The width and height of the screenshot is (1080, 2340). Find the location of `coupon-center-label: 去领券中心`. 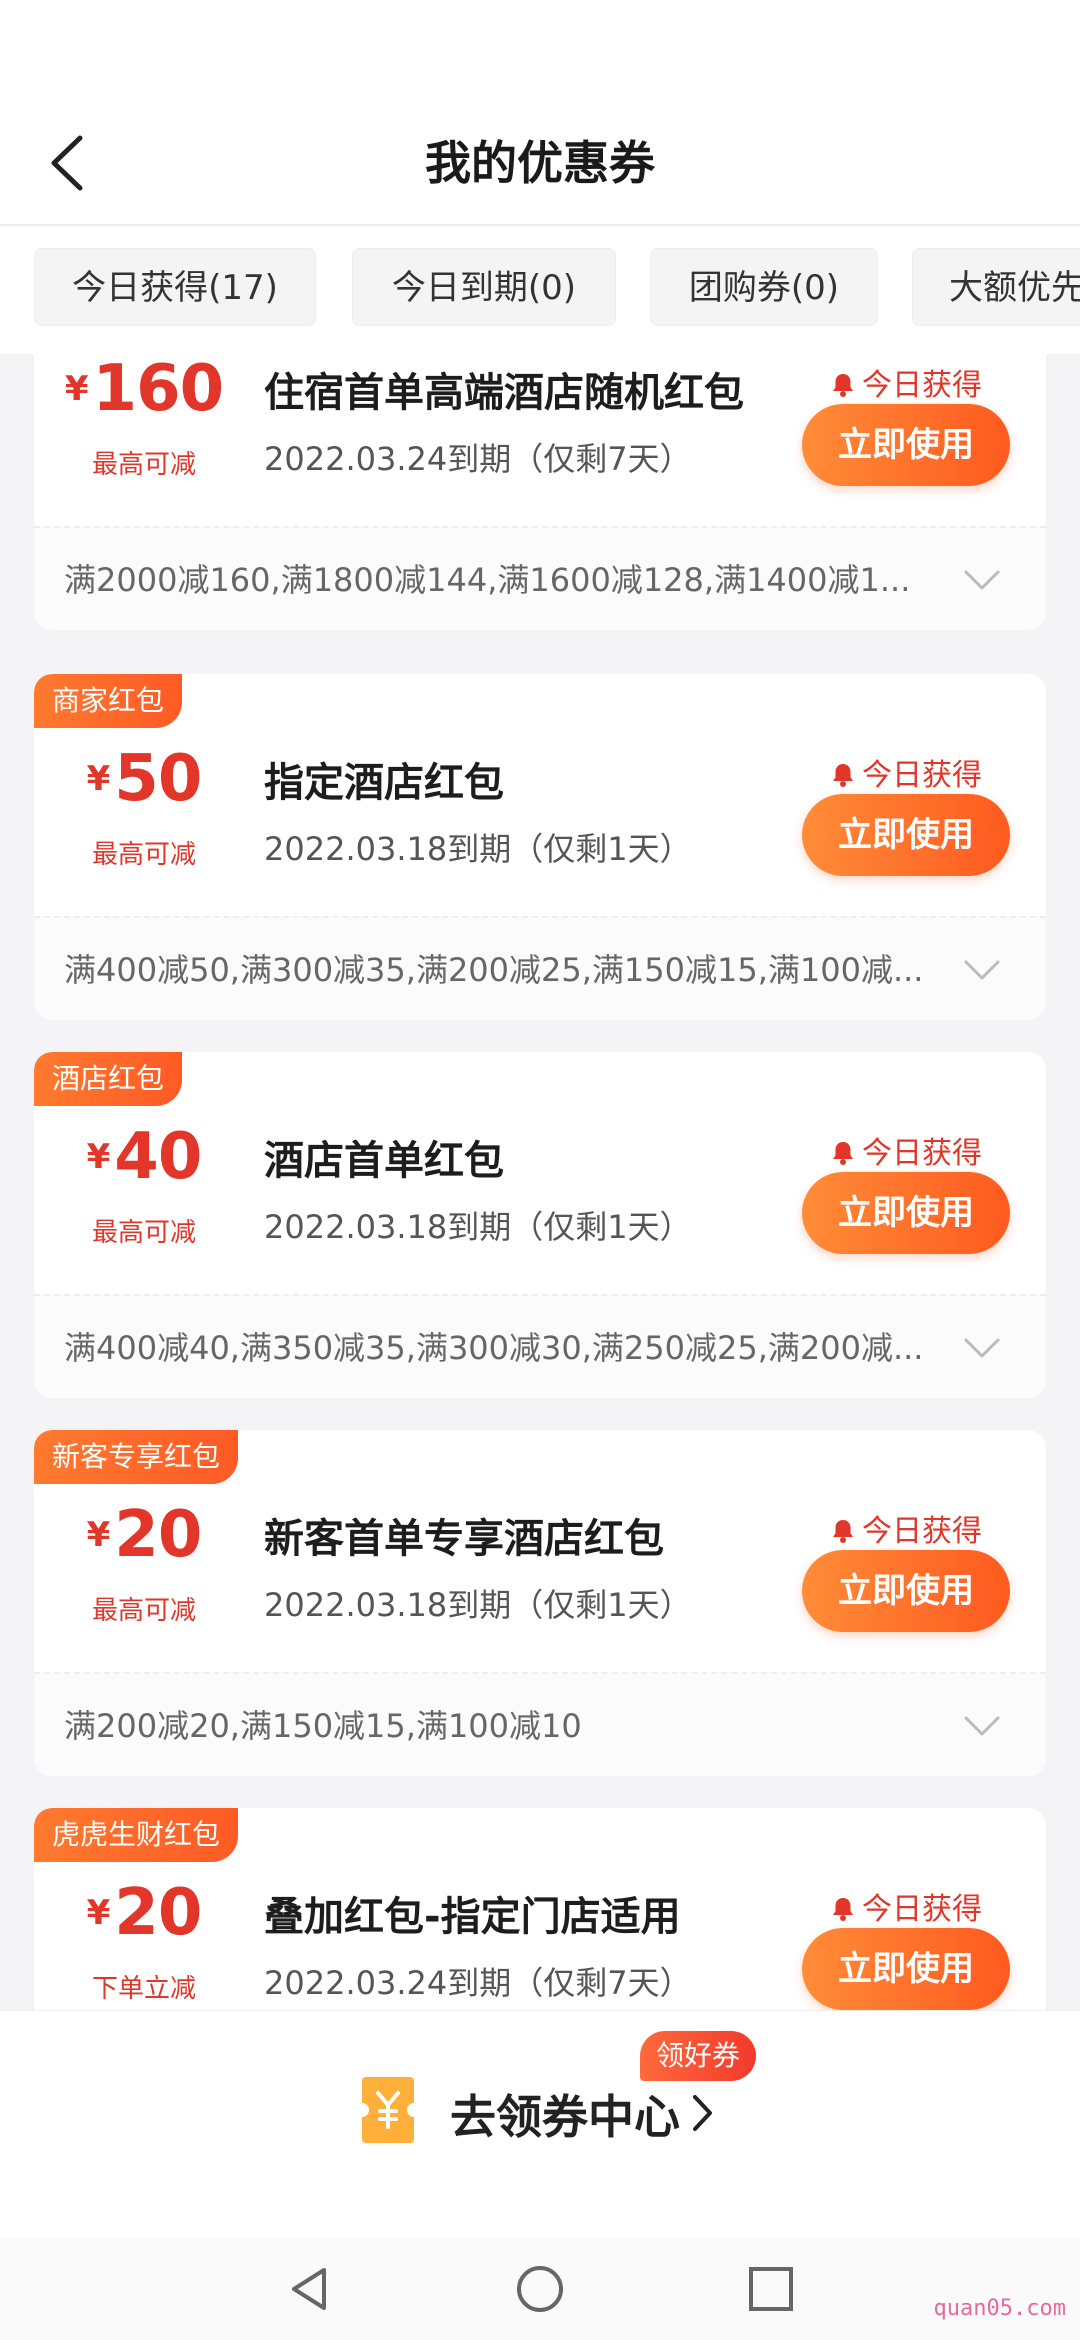

coupon-center-label: 去领券中心 is located at coordinates (565, 2117).